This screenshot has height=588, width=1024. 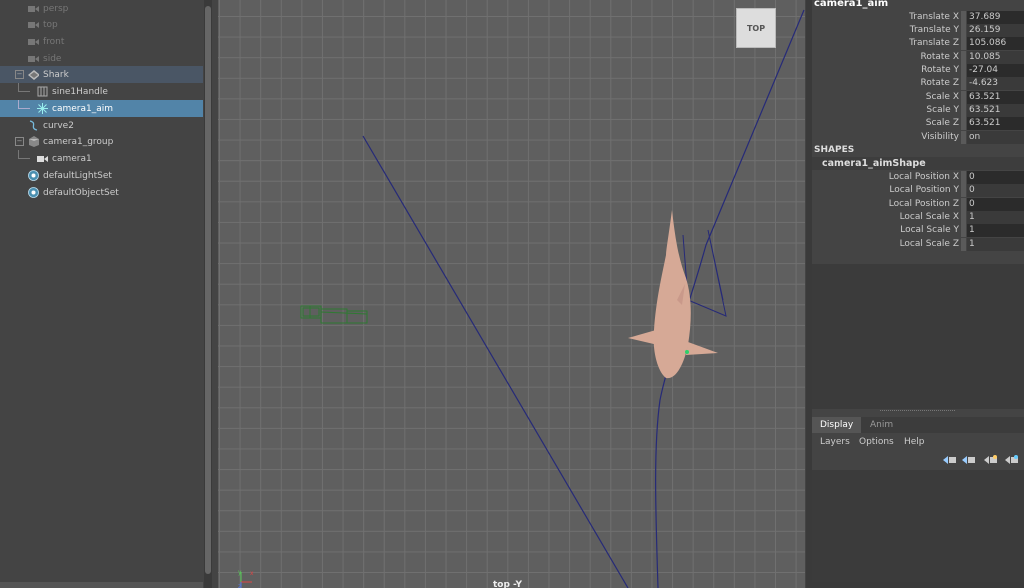 I want to click on outliner-item-label: top, so click(x=50, y=24).